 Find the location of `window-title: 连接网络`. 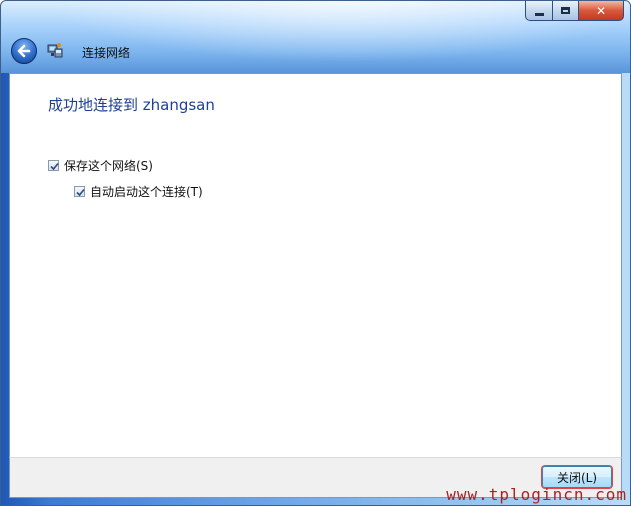

window-title: 连接网络 is located at coordinates (106, 53).